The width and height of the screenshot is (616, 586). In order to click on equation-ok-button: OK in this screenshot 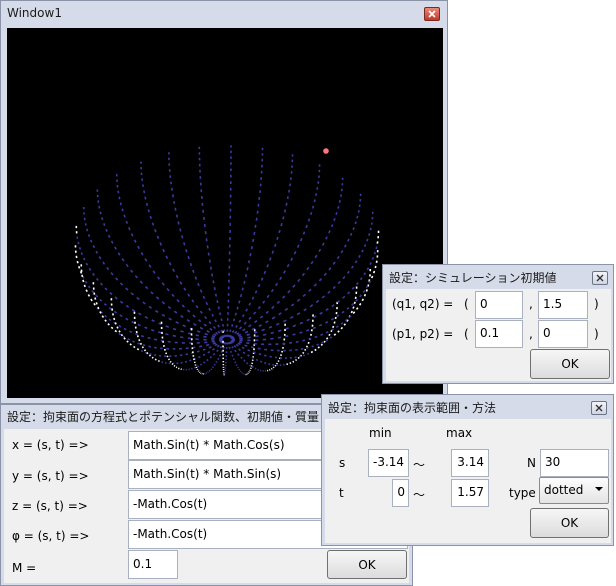, I will do `click(367, 564)`.